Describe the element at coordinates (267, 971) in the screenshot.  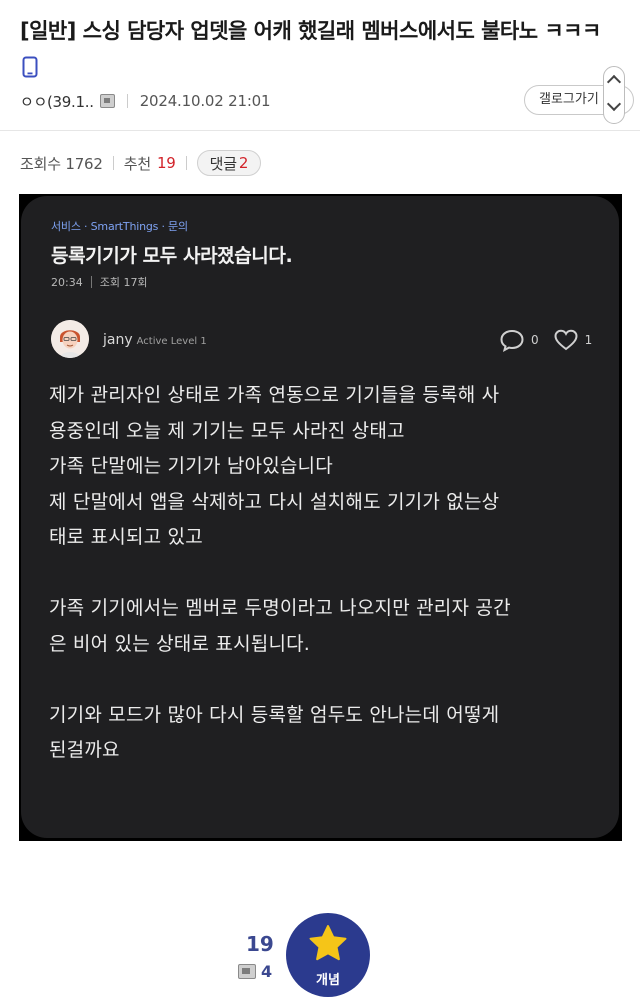
I see `footer-comment-count: 4` at that location.